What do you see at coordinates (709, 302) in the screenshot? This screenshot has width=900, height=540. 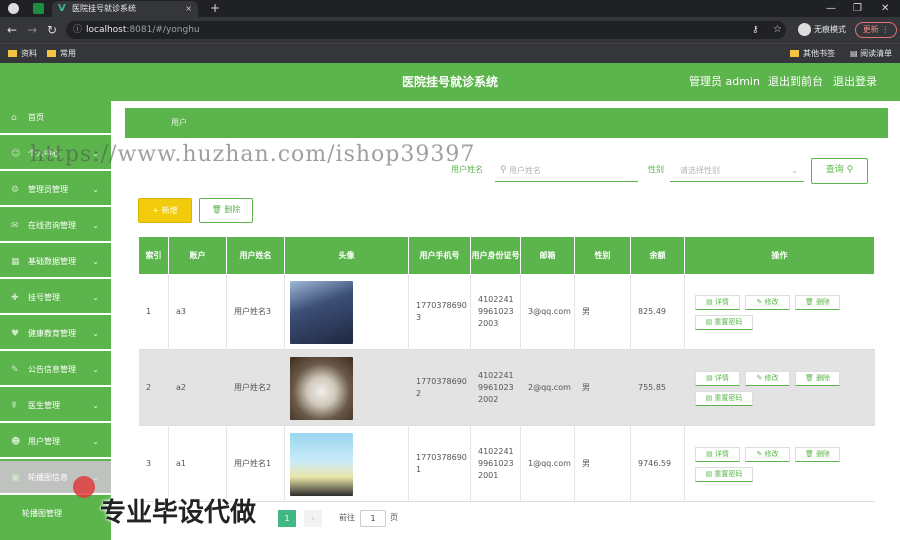 I see `op-icon: ▤` at bounding box center [709, 302].